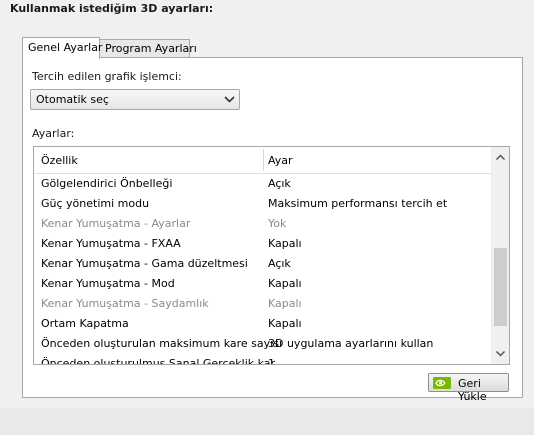 Image resolution: width=534 pixels, height=435 pixels. What do you see at coordinates (111, 243) in the screenshot?
I see `row-feature: Kenar Yumuşatma - FXAA` at bounding box center [111, 243].